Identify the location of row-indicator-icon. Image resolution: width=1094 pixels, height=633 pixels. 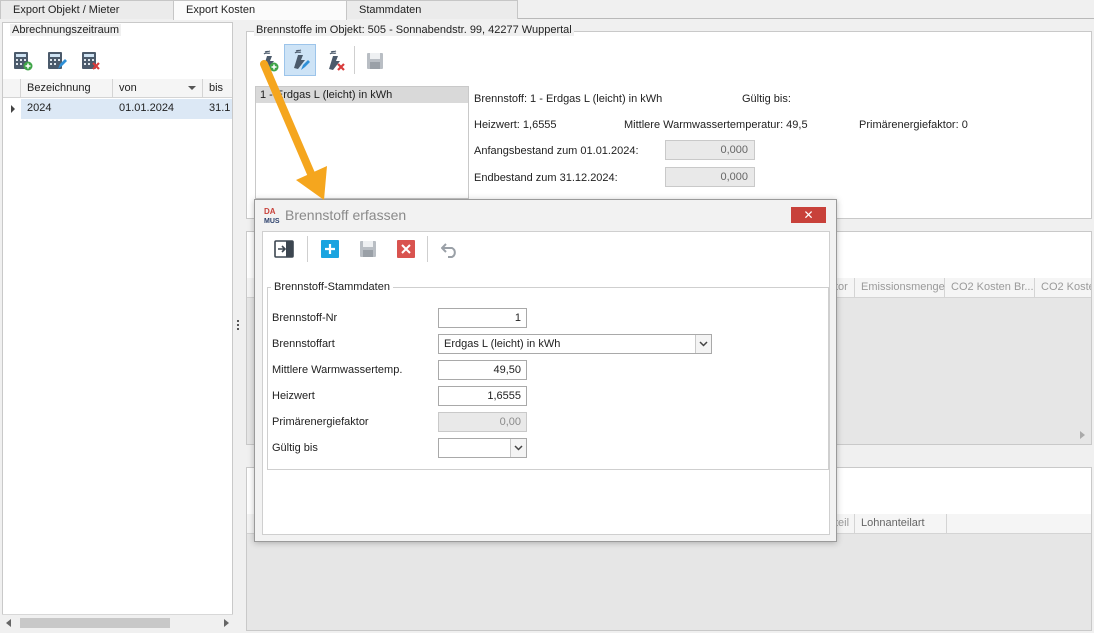
(12, 109).